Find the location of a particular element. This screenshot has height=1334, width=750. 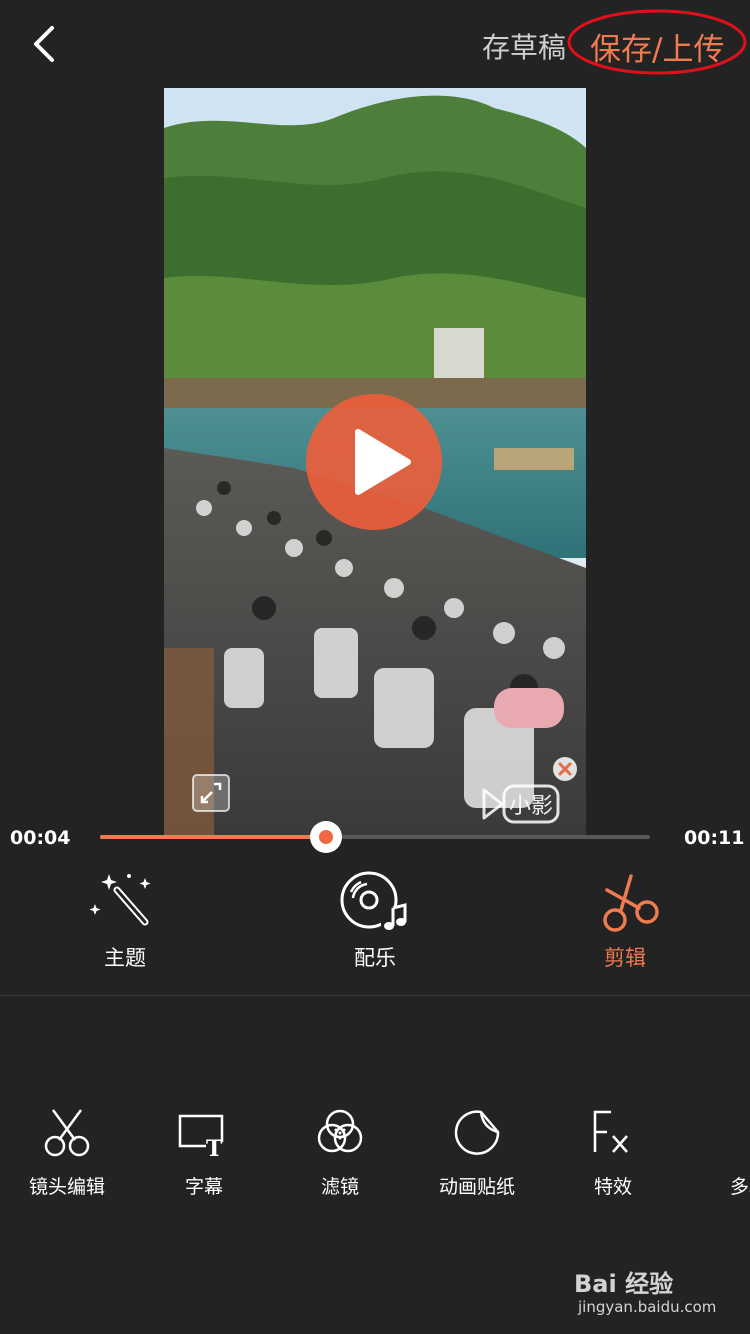

tool-clip-edit-label: 镜头编辑 is located at coordinates (66, 1187).